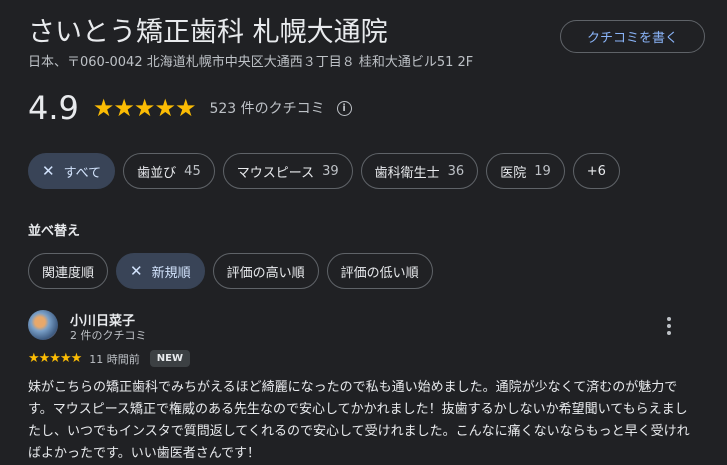 The width and height of the screenshot is (727, 465). Describe the element at coordinates (171, 273) in the screenshot. I see `sort-chip-label: 新規順` at that location.